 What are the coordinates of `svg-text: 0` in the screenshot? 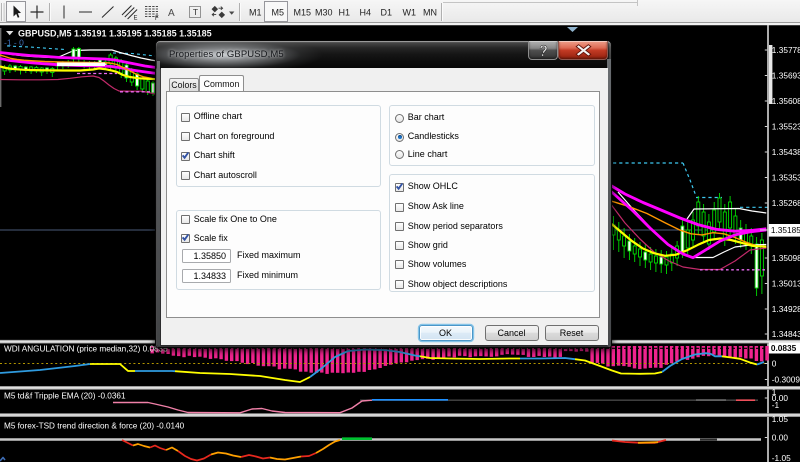 It's located at (774, 363).